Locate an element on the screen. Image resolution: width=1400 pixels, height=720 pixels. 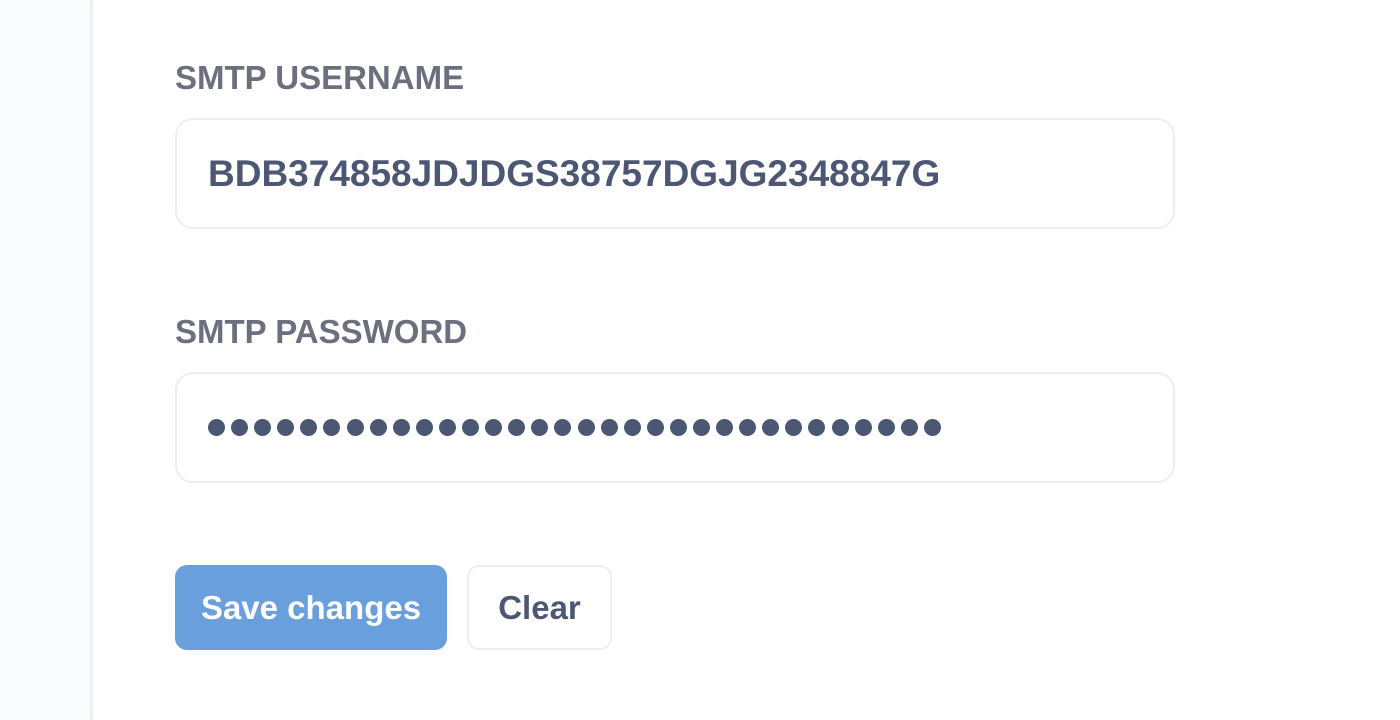
smtp-password-label: SMTP PASSWORD is located at coordinates (321, 331).